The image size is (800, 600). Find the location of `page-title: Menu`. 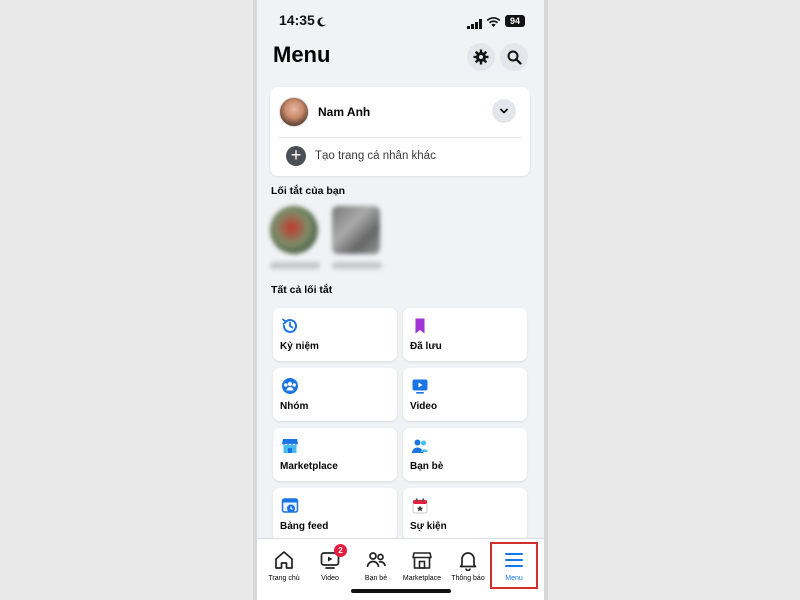

page-title: Menu is located at coordinates (302, 54).